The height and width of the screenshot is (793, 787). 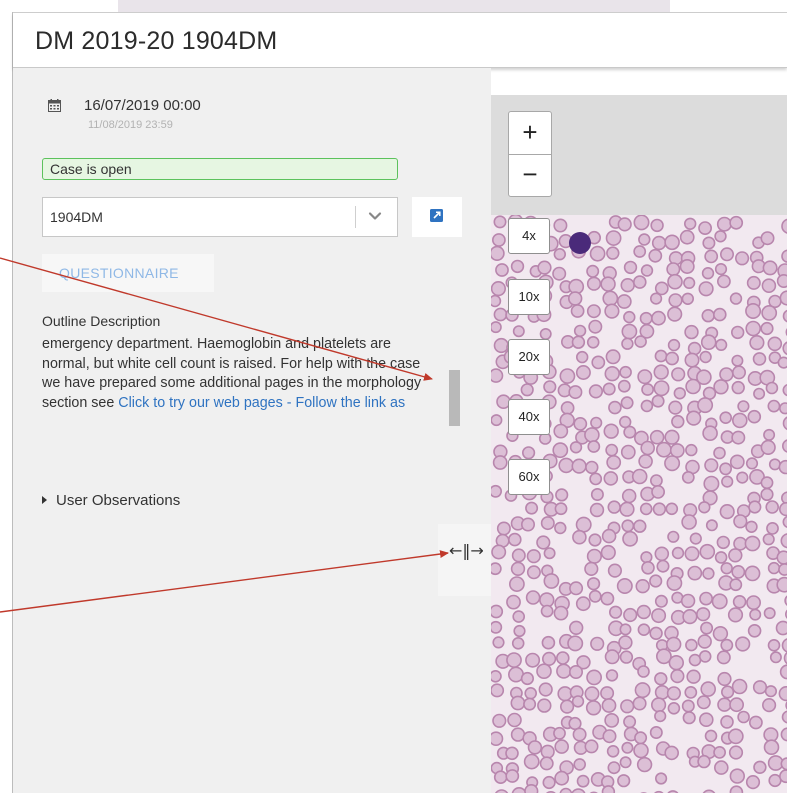 I want to click on zoom-controls: + −, so click(x=530, y=154).